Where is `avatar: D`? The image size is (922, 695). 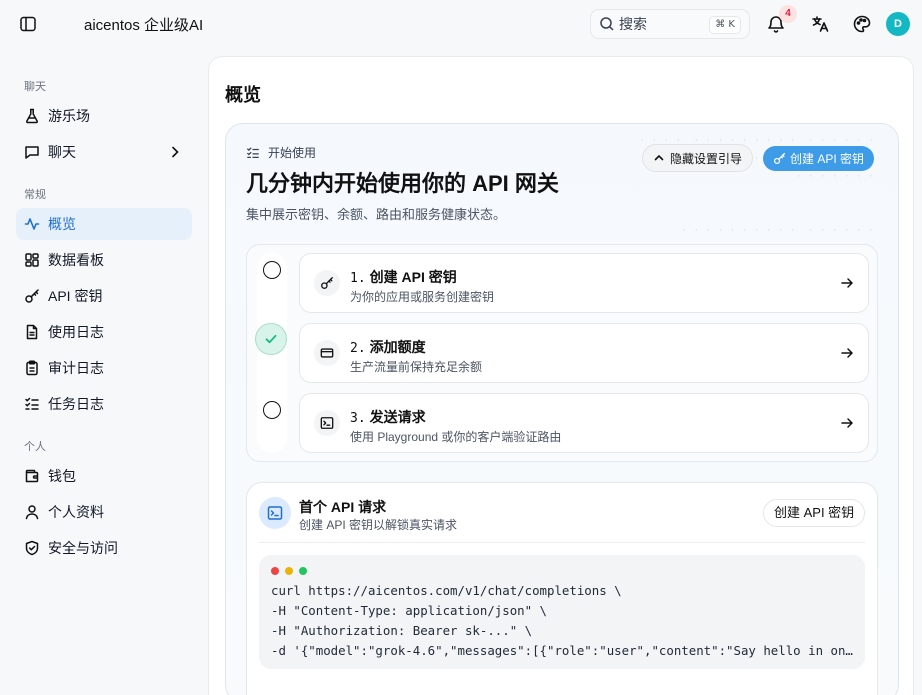
avatar: D is located at coordinates (898, 24).